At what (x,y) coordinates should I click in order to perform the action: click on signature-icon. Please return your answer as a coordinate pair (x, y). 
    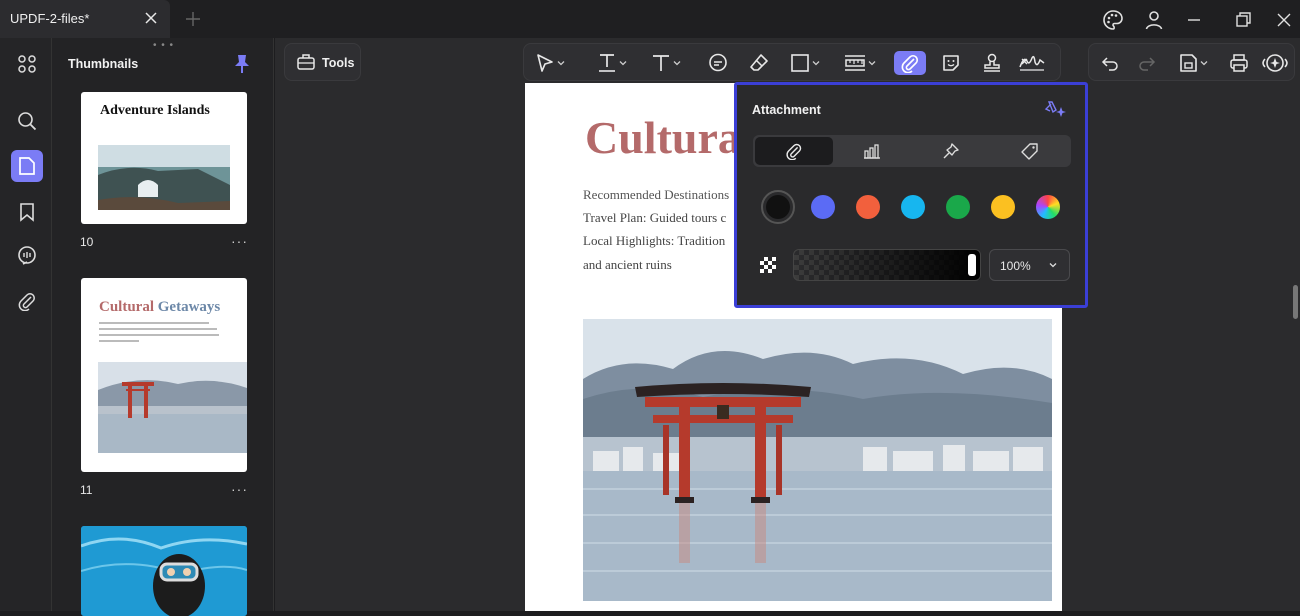
    Looking at the image, I should click on (1032, 63).